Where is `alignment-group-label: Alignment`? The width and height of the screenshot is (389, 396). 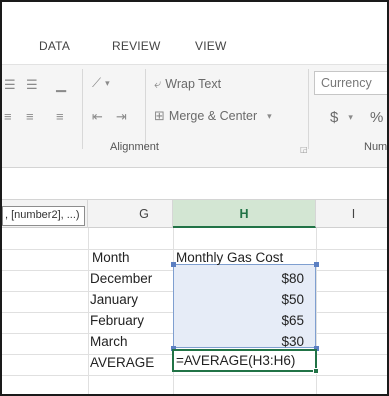
alignment-group-label: Alignment is located at coordinates (134, 147).